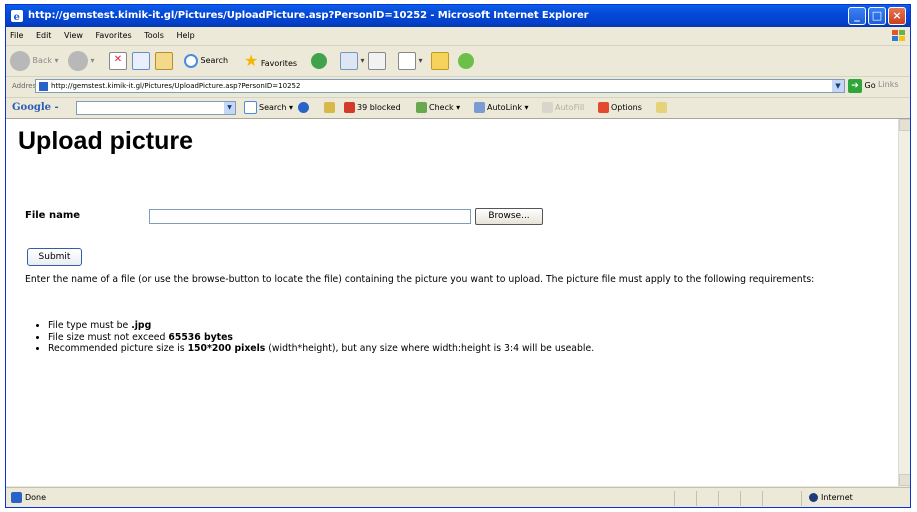 The height and width of the screenshot is (512, 917). I want to click on go-arrow-icon: ➔, so click(855, 86).